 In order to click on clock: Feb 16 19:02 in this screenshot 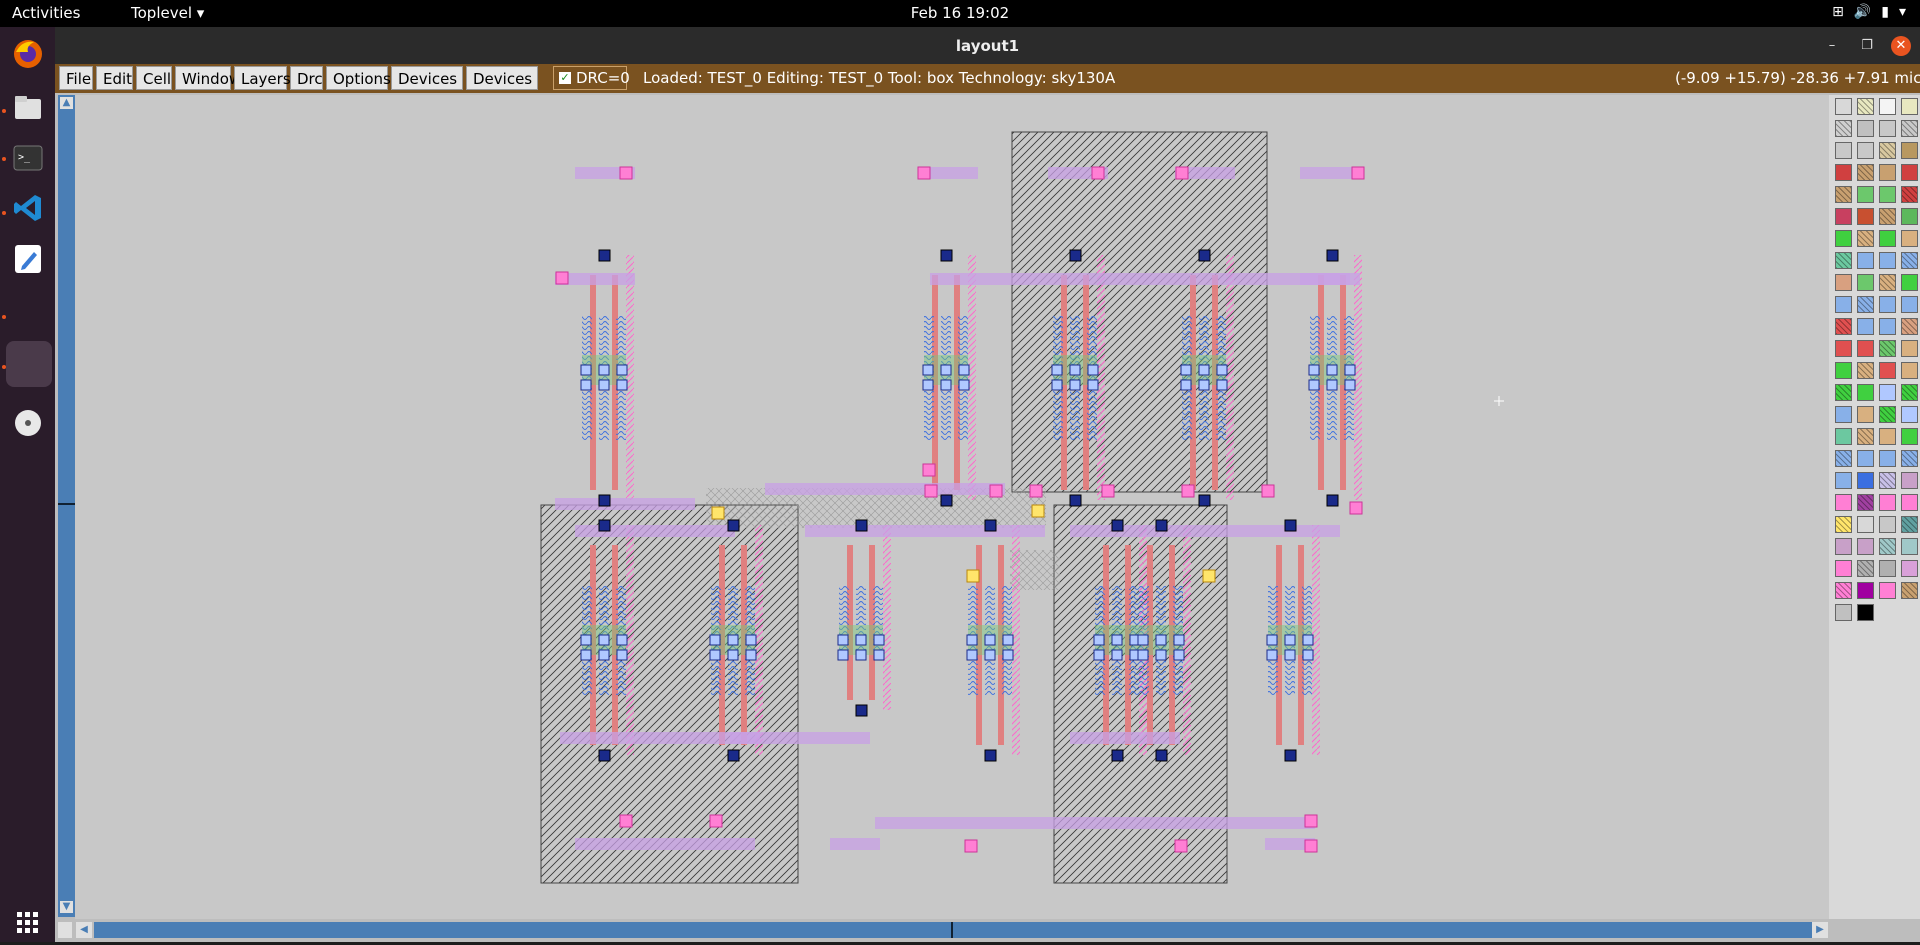, I will do `click(960, 13)`.